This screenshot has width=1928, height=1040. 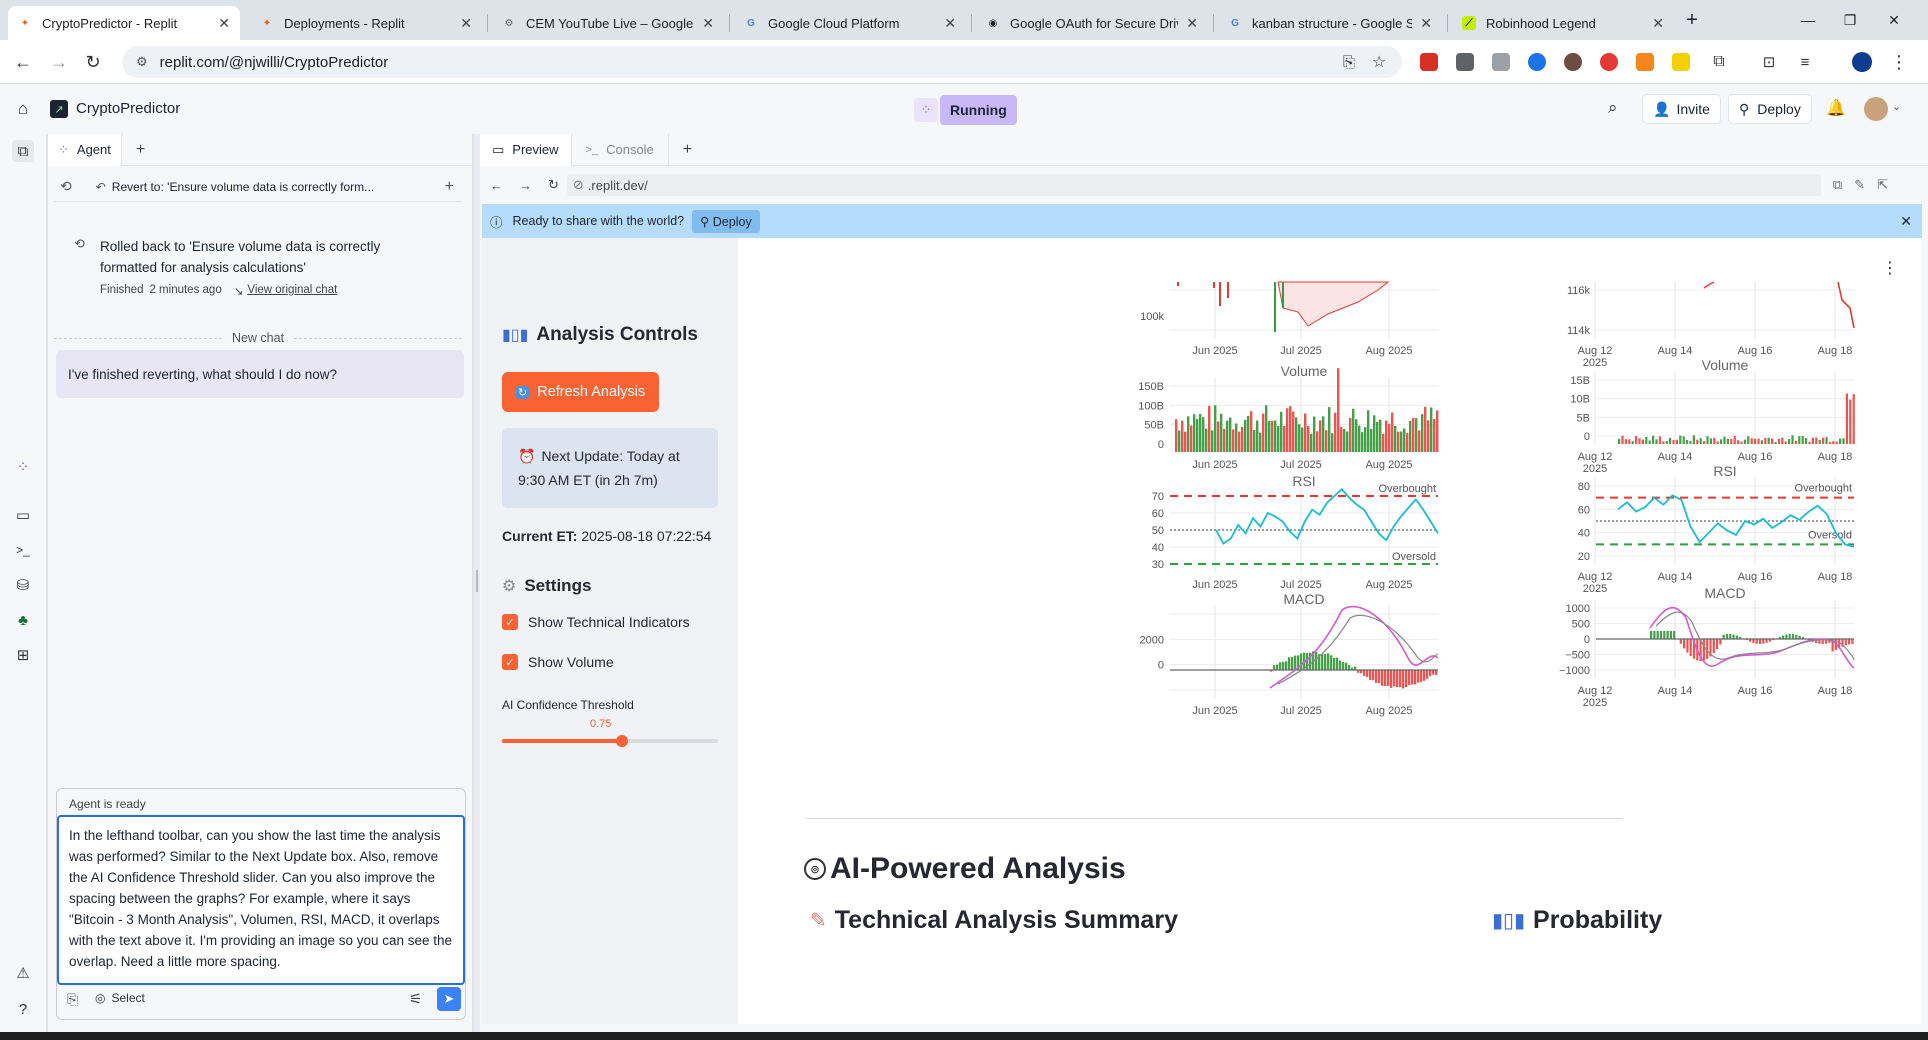 What do you see at coordinates (1837, 185) in the screenshot?
I see `devtools-icon: ⧉` at bounding box center [1837, 185].